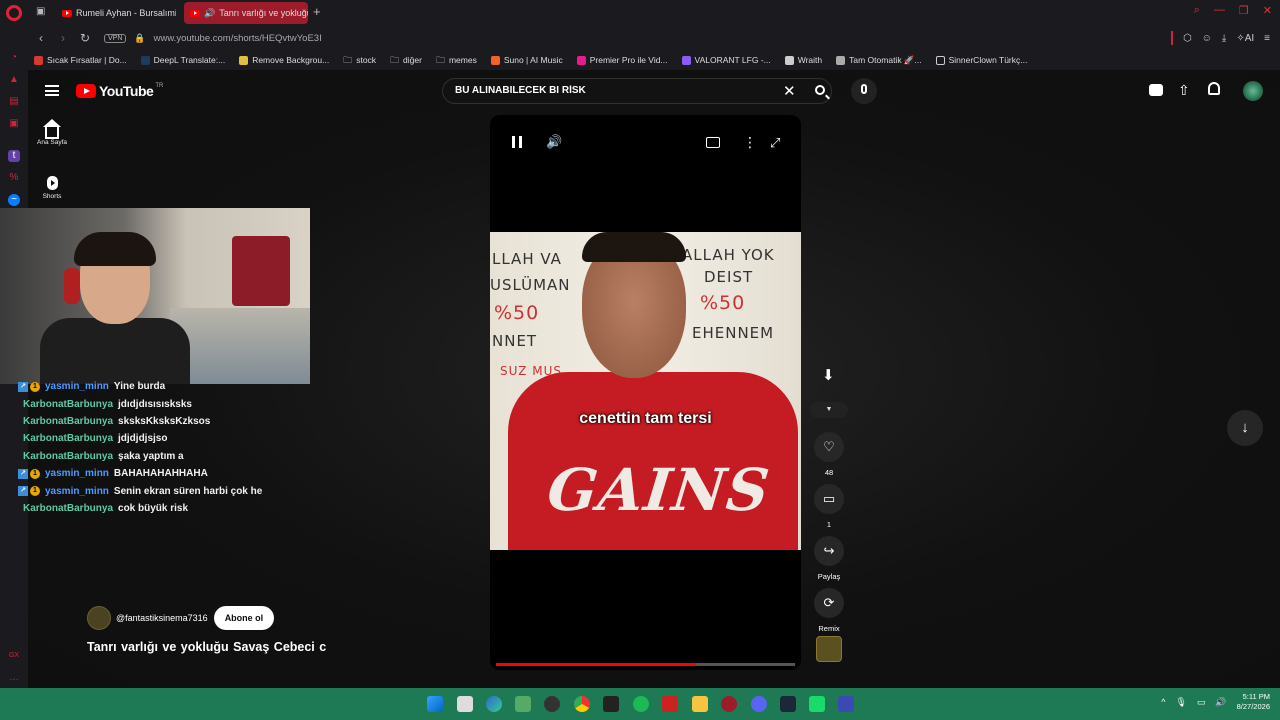 The image size is (1280, 720). What do you see at coordinates (1267, 38) in the screenshot?
I see `menu-icon: ≡` at bounding box center [1267, 38].